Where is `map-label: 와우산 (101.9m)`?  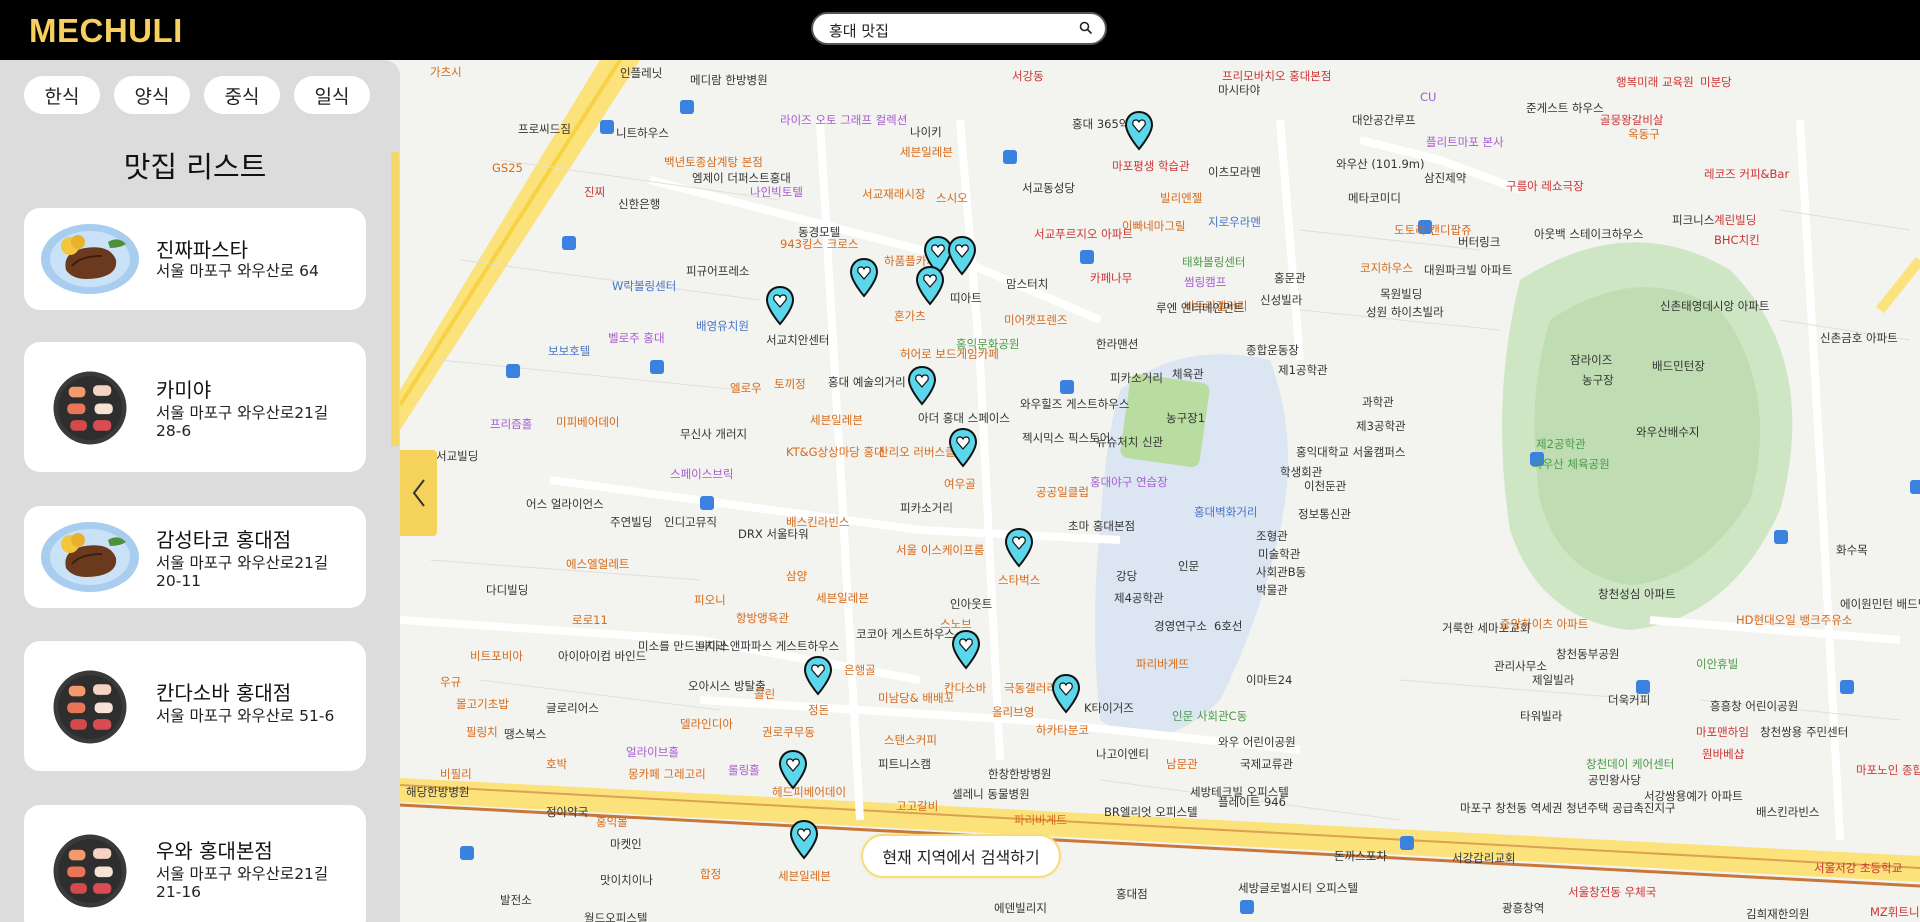 map-label: 와우산 (101.9m) is located at coordinates (1380, 164).